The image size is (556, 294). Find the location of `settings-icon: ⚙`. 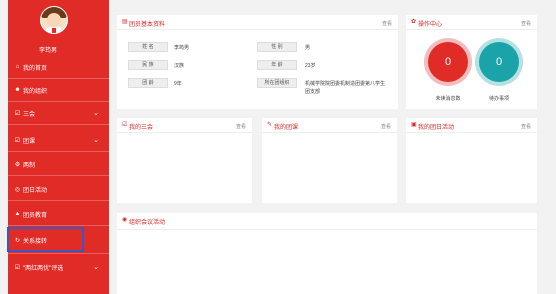

settings-icon: ⚙ is located at coordinates (17, 164).